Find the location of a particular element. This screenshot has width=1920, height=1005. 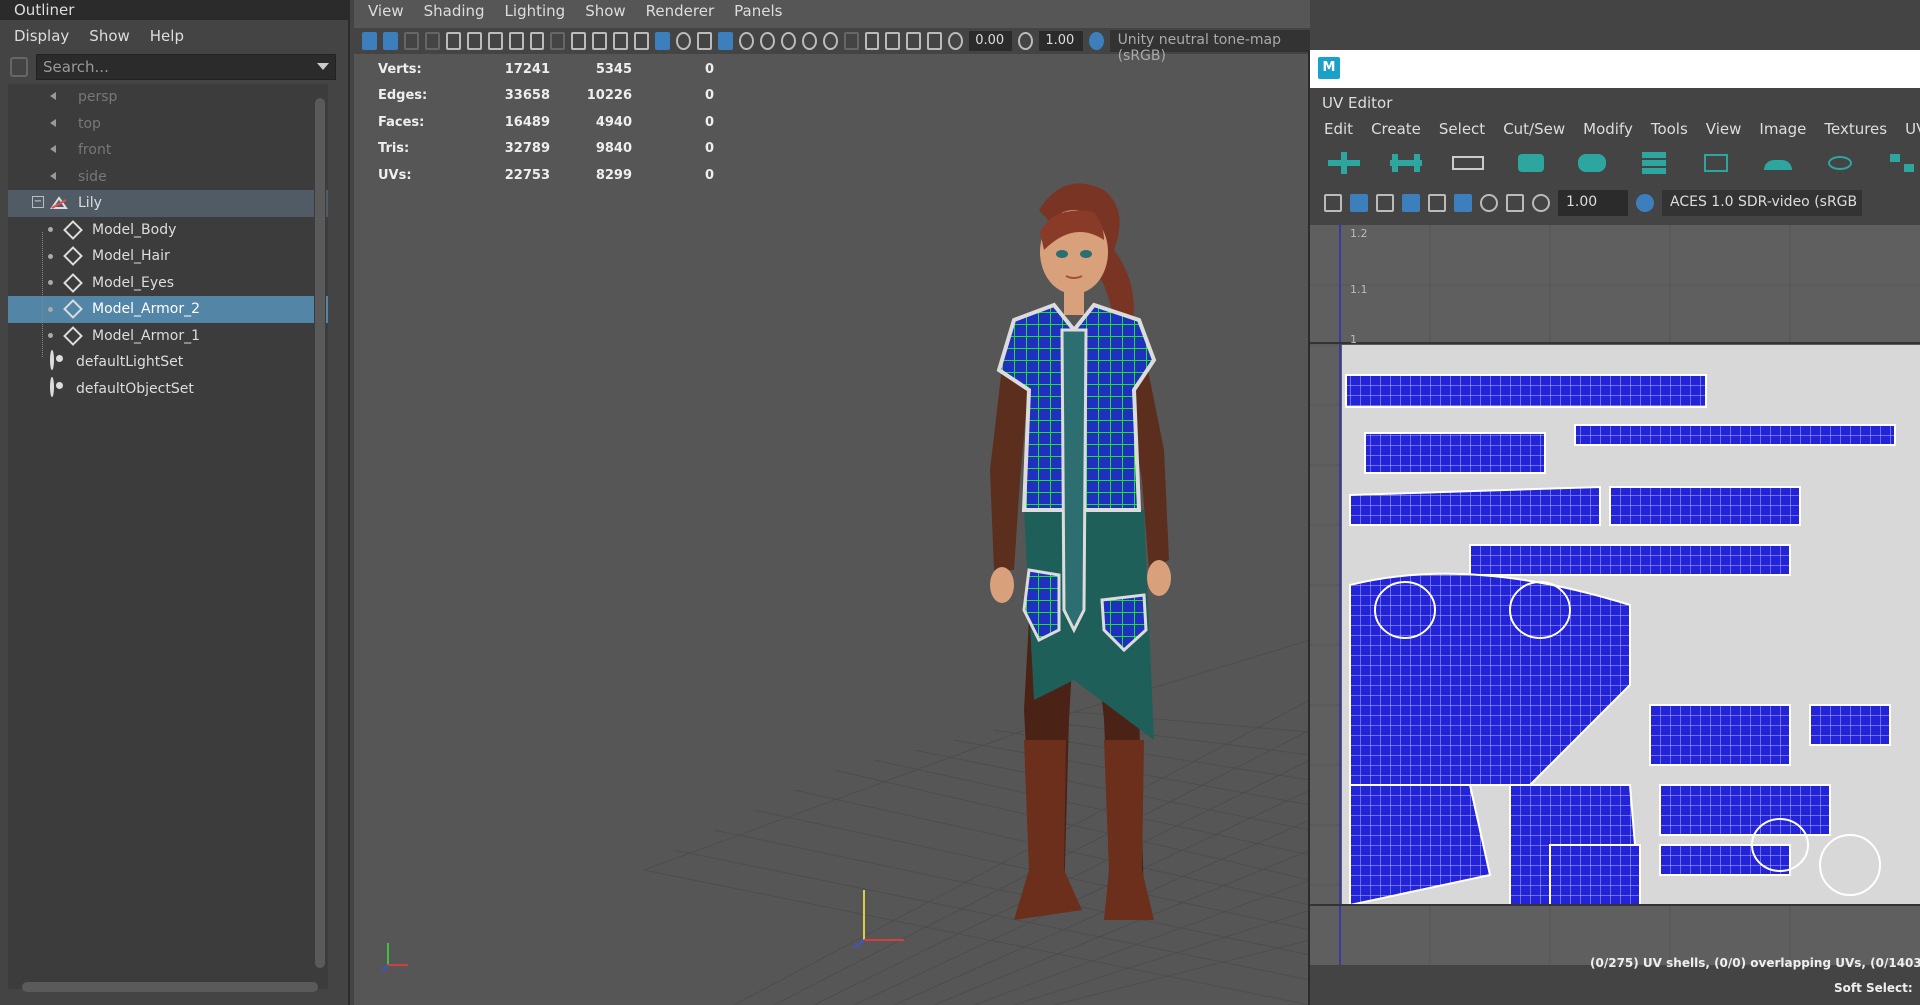

menu-image: Image is located at coordinates (1782, 129).